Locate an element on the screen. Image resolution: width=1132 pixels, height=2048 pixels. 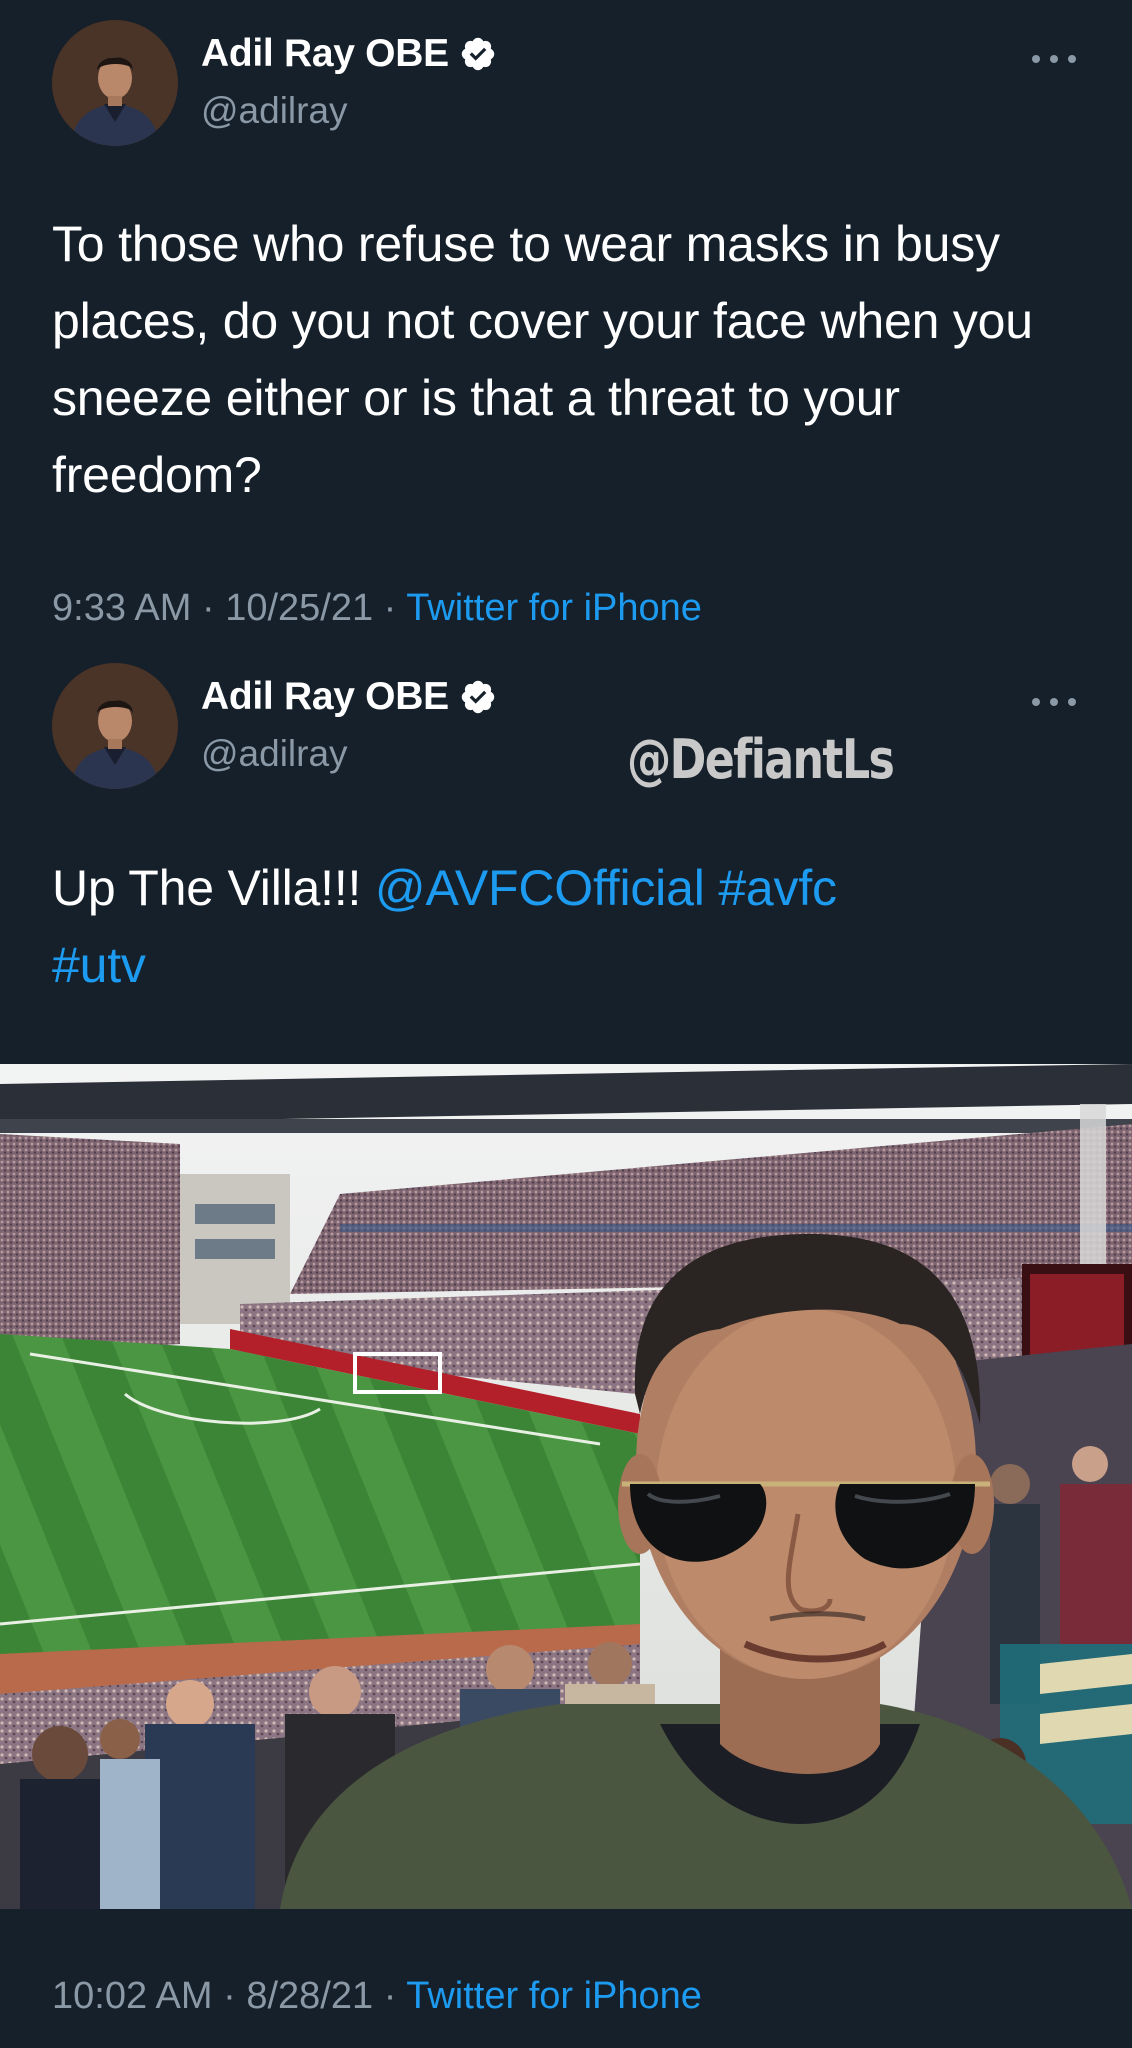
tweet-date: 10/25/21 is located at coordinates (299, 608).